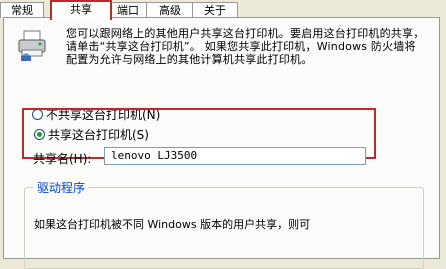 The image size is (446, 269). I want to click on printer-icon, so click(32, 45).